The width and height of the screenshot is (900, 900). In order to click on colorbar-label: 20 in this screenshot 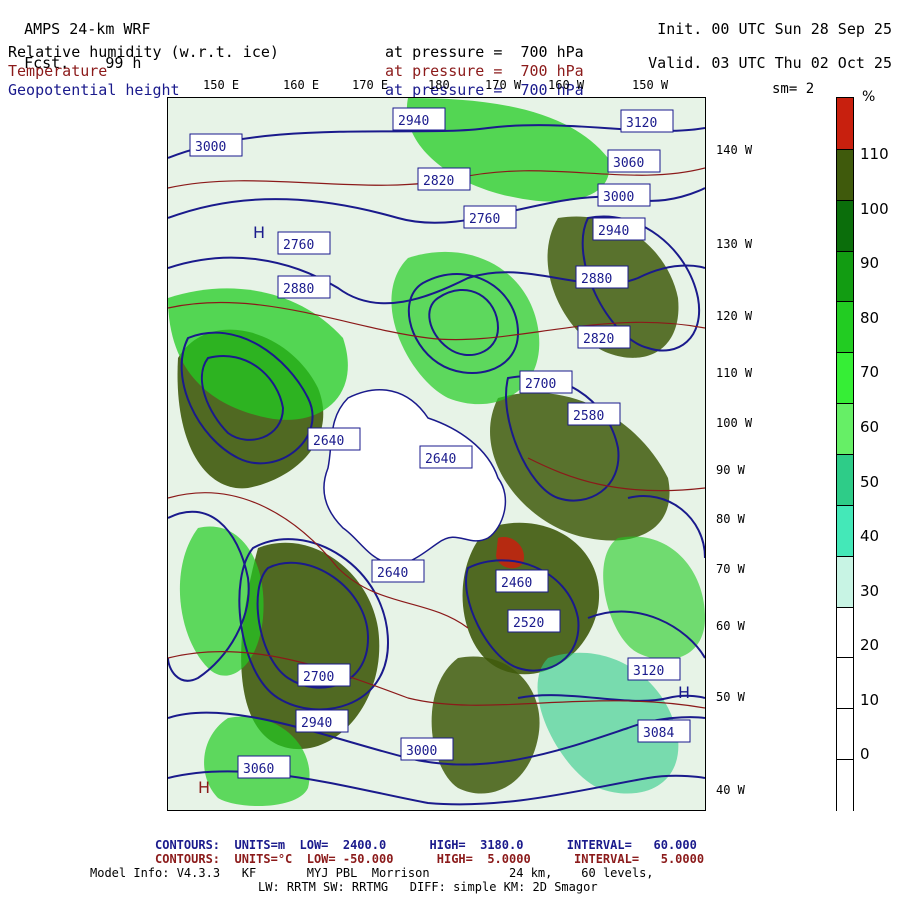, I will do `click(870, 645)`.